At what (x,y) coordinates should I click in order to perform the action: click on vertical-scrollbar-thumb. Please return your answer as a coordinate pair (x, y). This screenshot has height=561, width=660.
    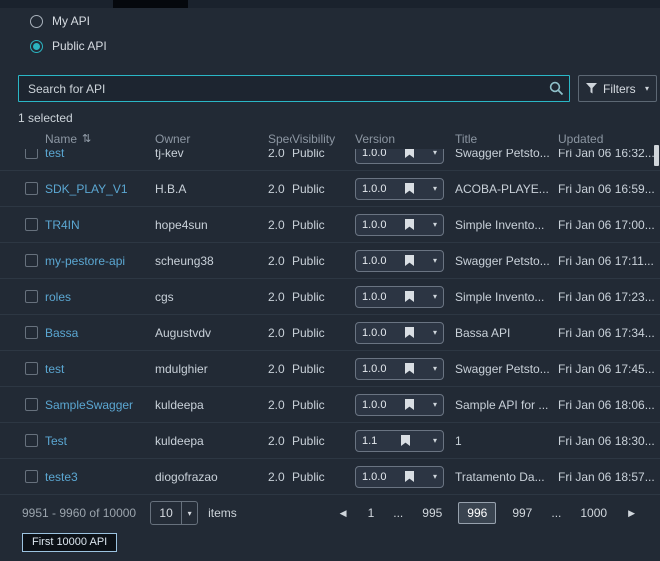
    Looking at the image, I should click on (656, 155).